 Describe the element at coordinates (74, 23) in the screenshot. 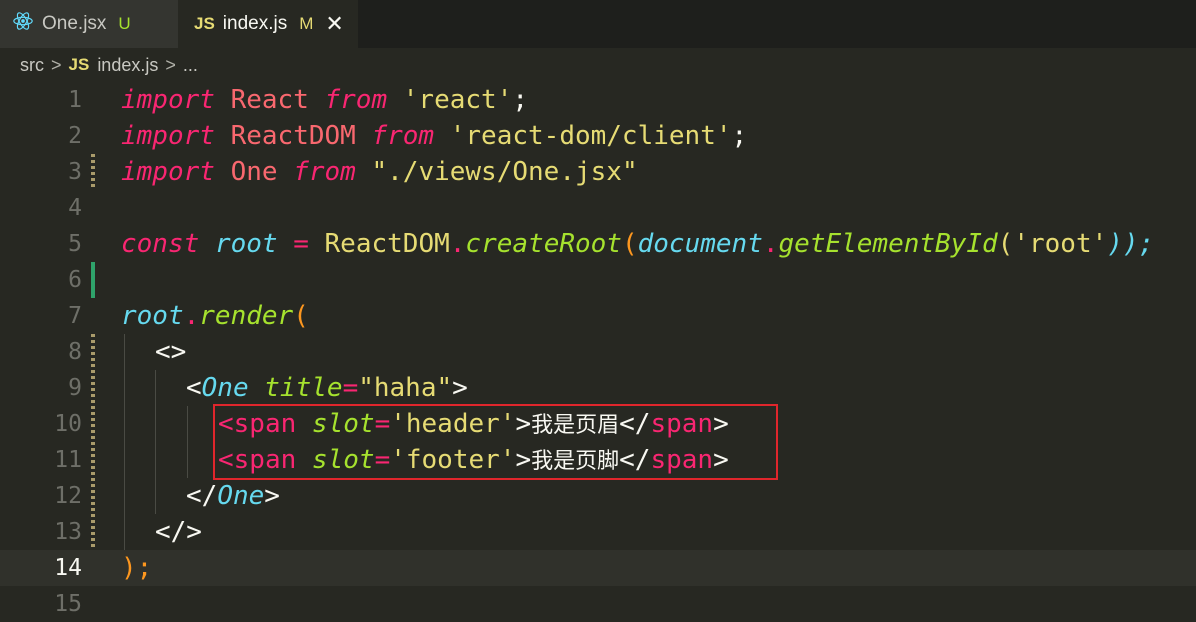

I see `tab-label: One.jsx` at that location.